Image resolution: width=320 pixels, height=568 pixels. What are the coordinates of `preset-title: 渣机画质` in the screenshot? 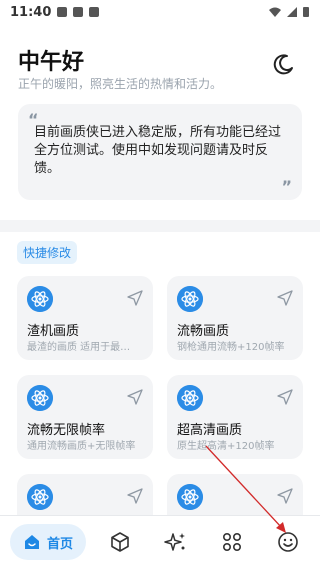 It's located at (53, 331).